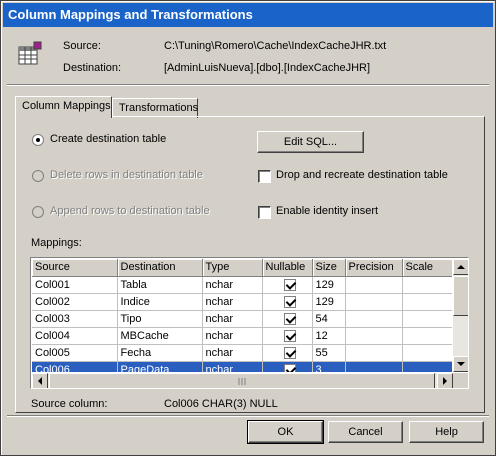 The width and height of the screenshot is (496, 456). Describe the element at coordinates (75, 302) in the screenshot. I see `source-cell: Col002` at that location.